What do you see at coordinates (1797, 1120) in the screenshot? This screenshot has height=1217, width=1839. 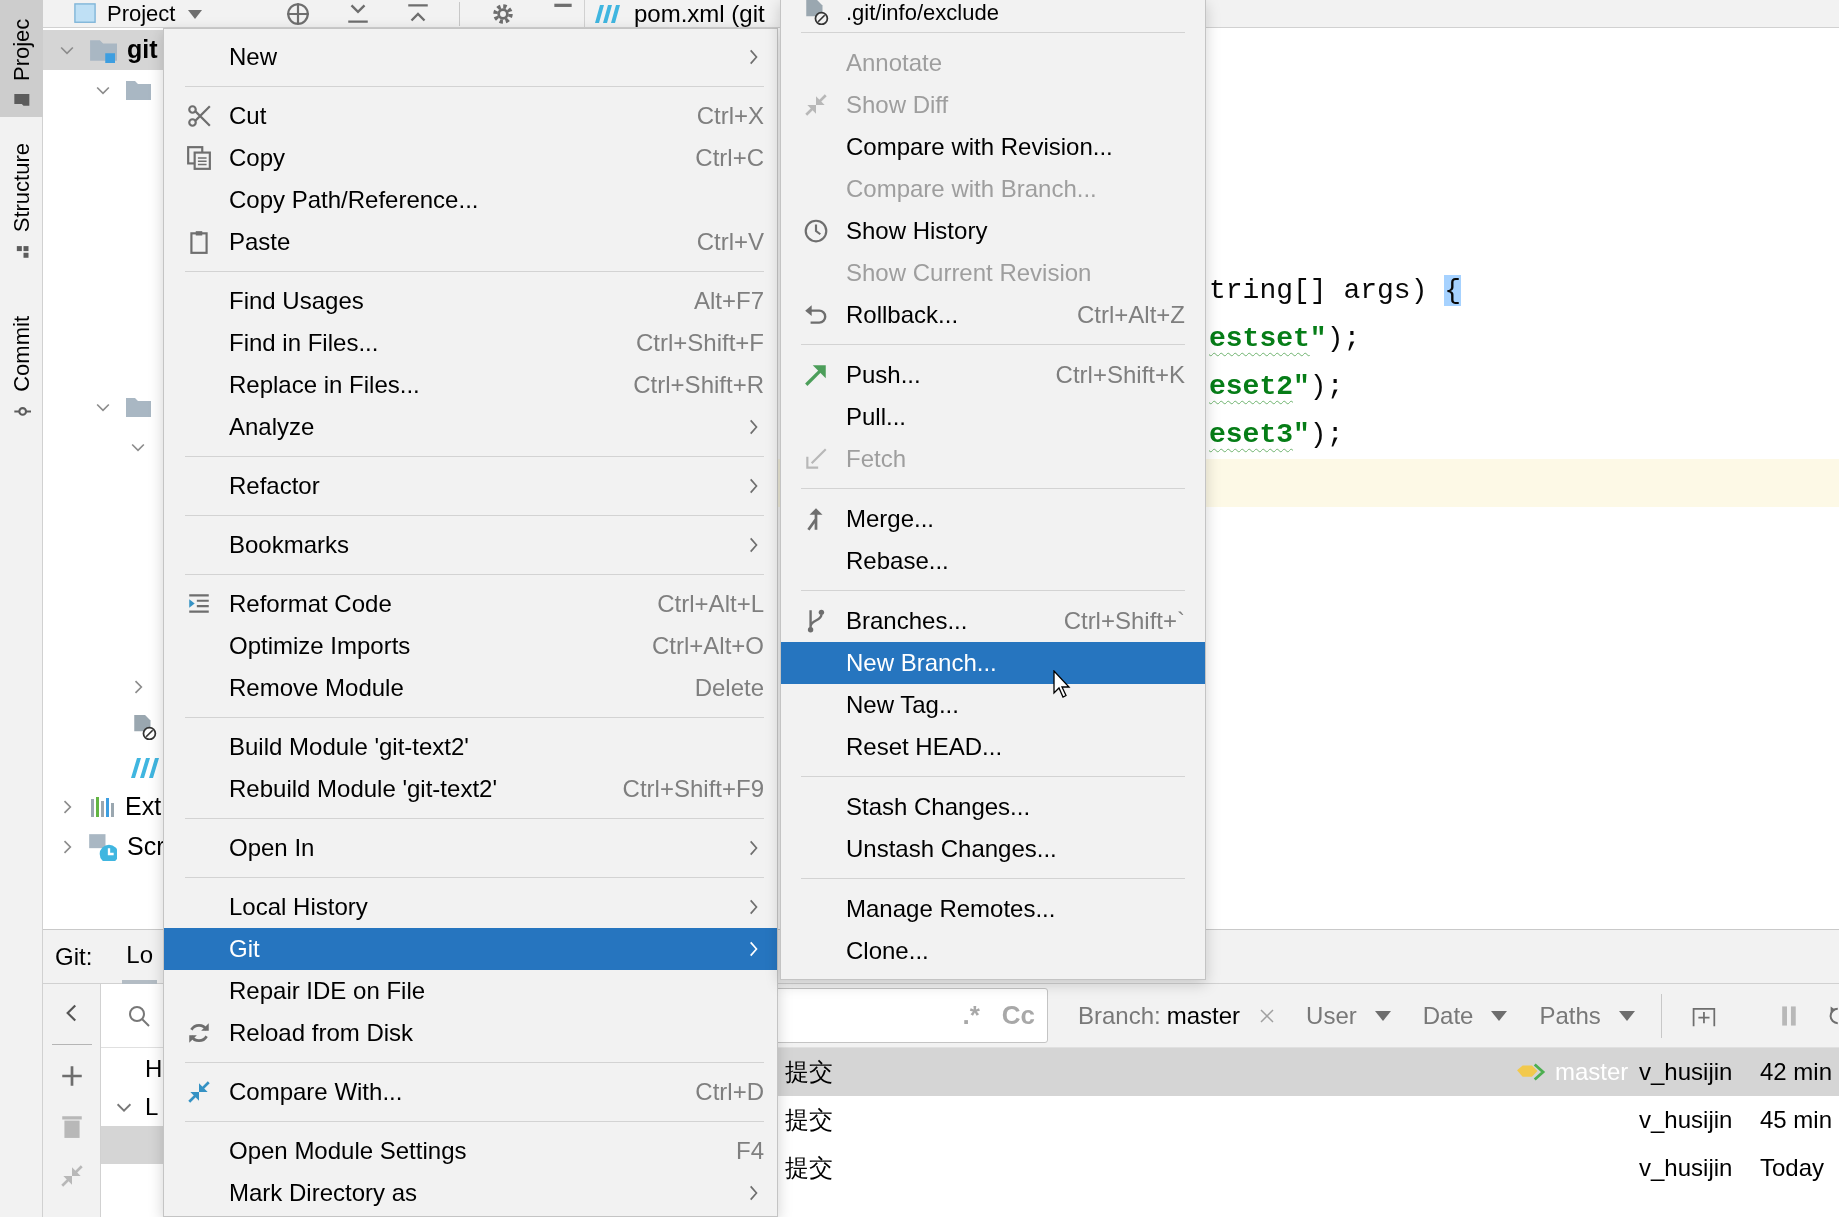 I see `date-text: 45 min` at bounding box center [1797, 1120].